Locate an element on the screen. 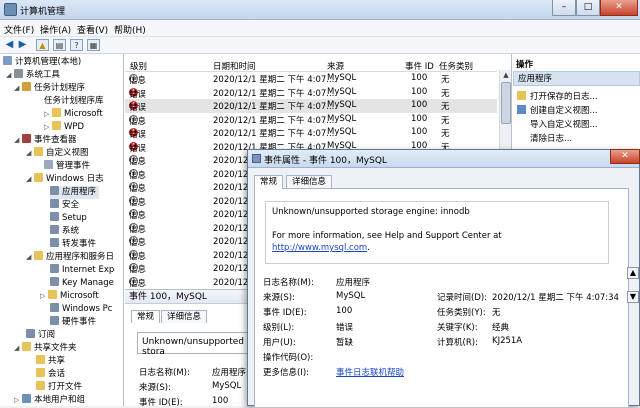 Image resolution: width=640 pixels, height=408 pixels. menu-file: 文件(F) is located at coordinates (19, 29).